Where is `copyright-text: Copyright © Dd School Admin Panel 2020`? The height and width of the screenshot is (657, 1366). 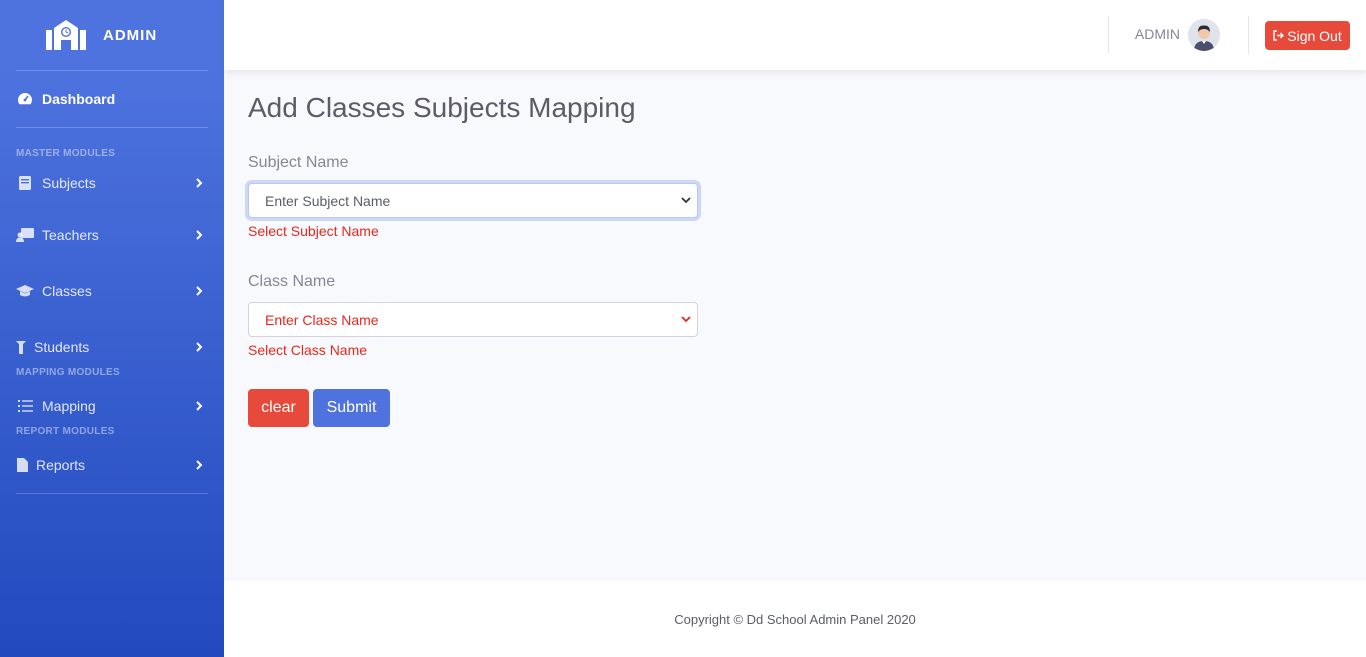 copyright-text: Copyright © Dd School Admin Panel 2020 is located at coordinates (795, 619).